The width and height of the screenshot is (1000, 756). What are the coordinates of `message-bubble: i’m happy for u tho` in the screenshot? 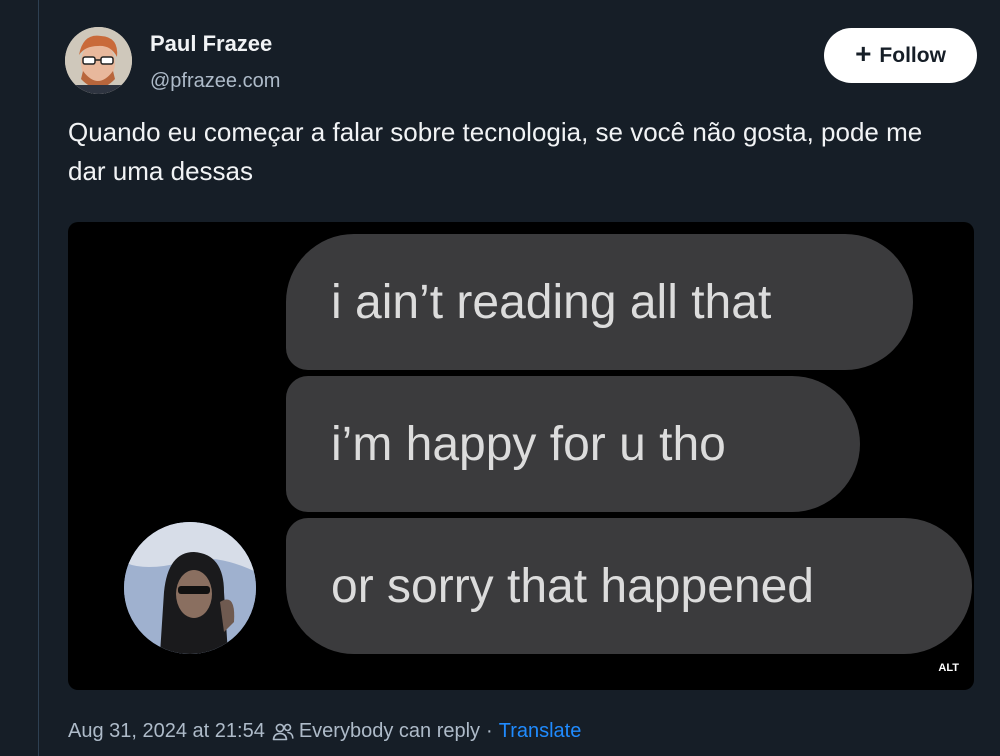 It's located at (573, 444).